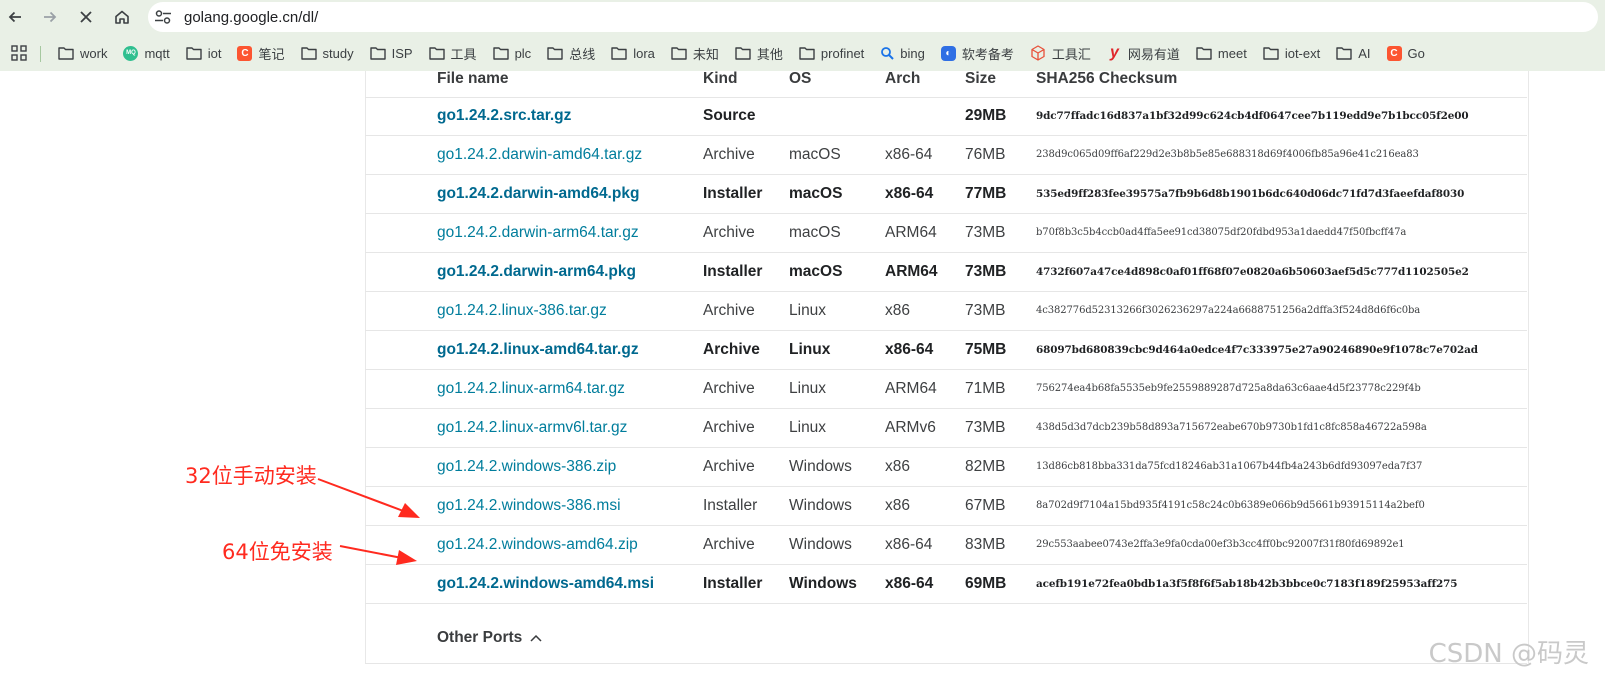 The image size is (1605, 679). Describe the element at coordinates (368, 521) in the screenshot. I see `annotation-arrows` at that location.